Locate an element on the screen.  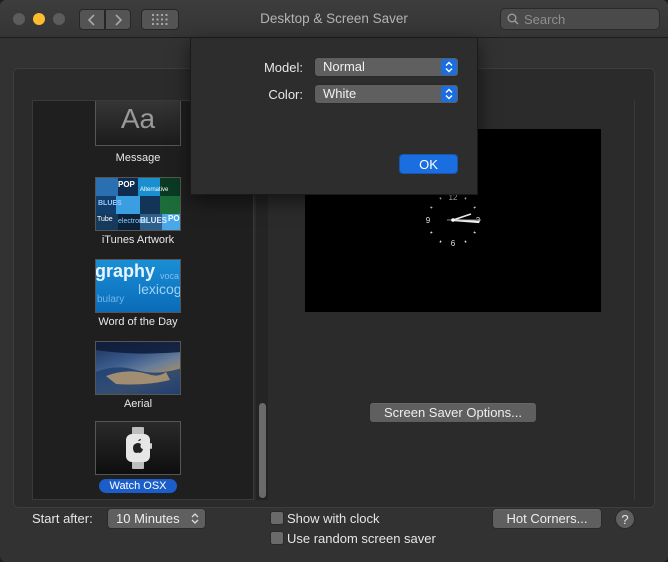
clock-number: 3 is located at coordinates (478, 220).